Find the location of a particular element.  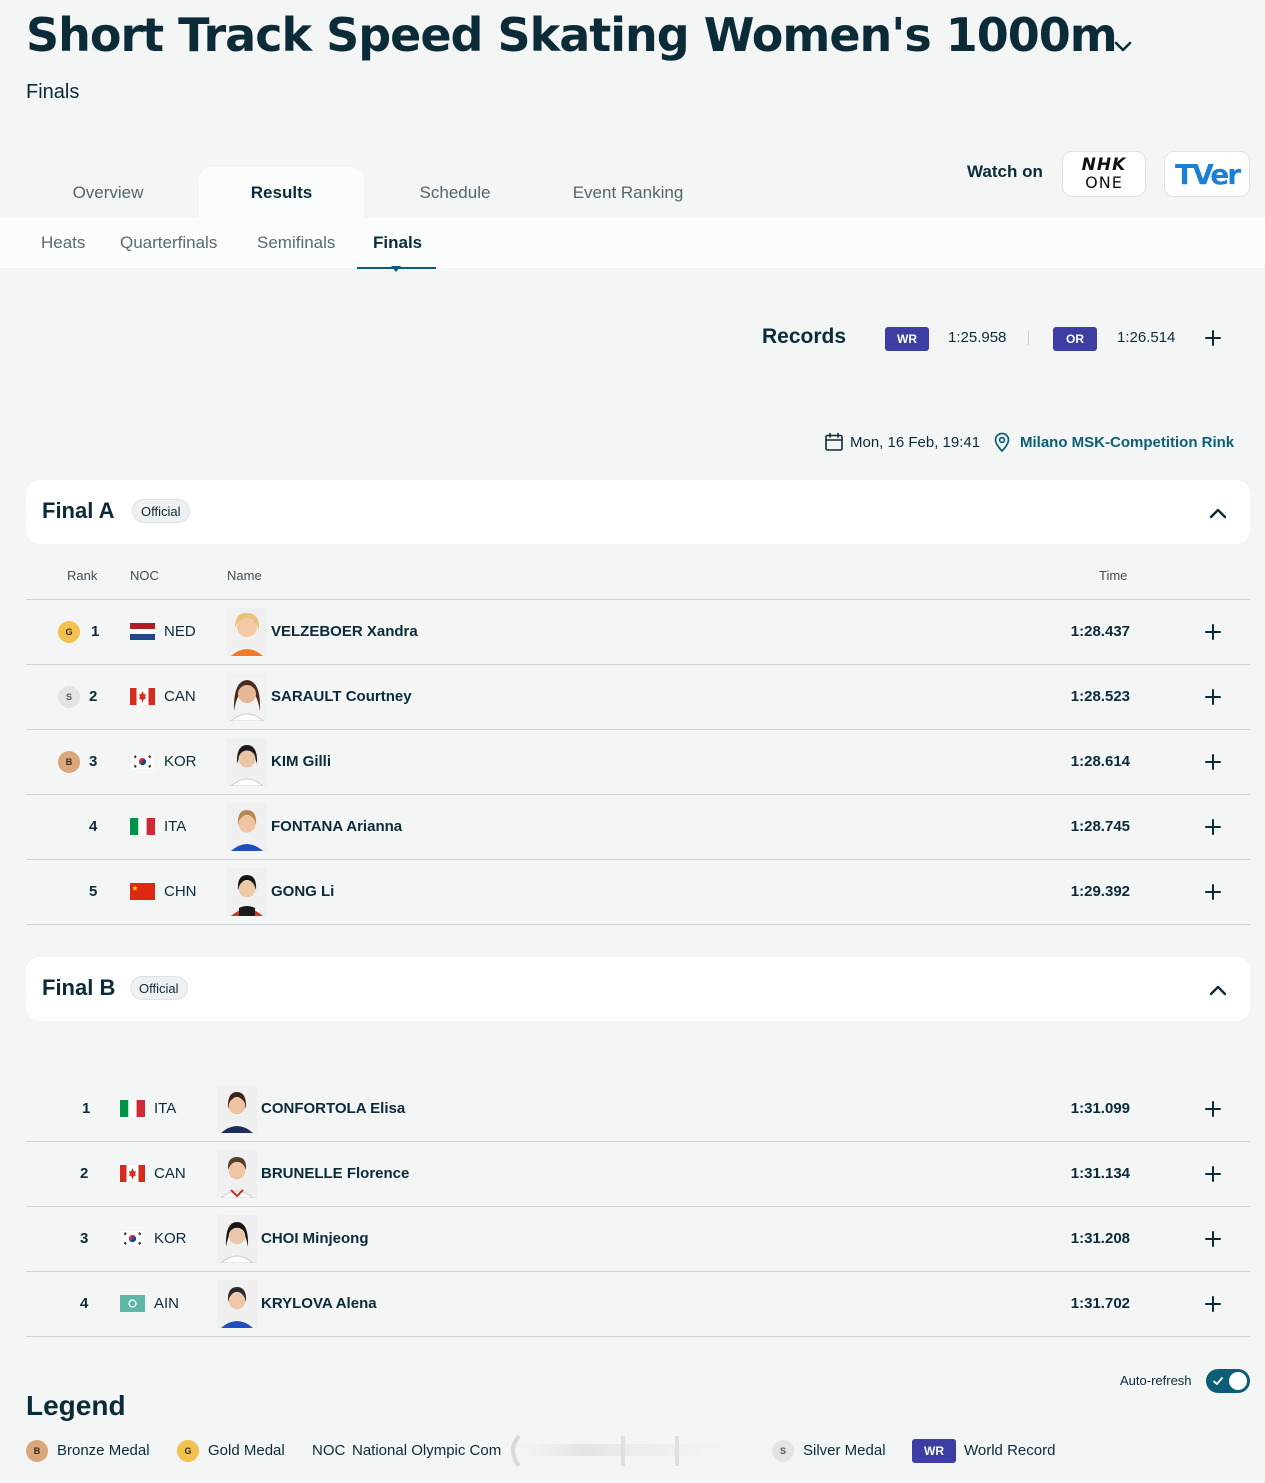

result-time: 1:31.099 is located at coordinates (1100, 1108).